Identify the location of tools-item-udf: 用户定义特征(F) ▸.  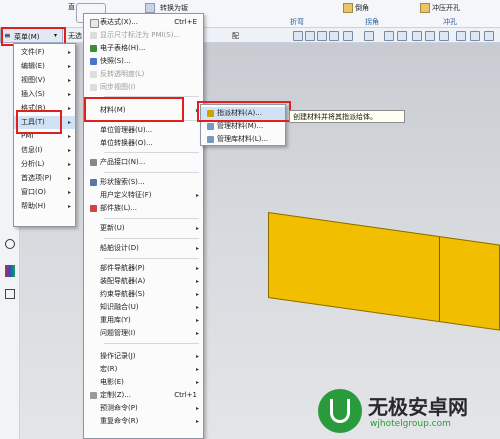
(143, 195).